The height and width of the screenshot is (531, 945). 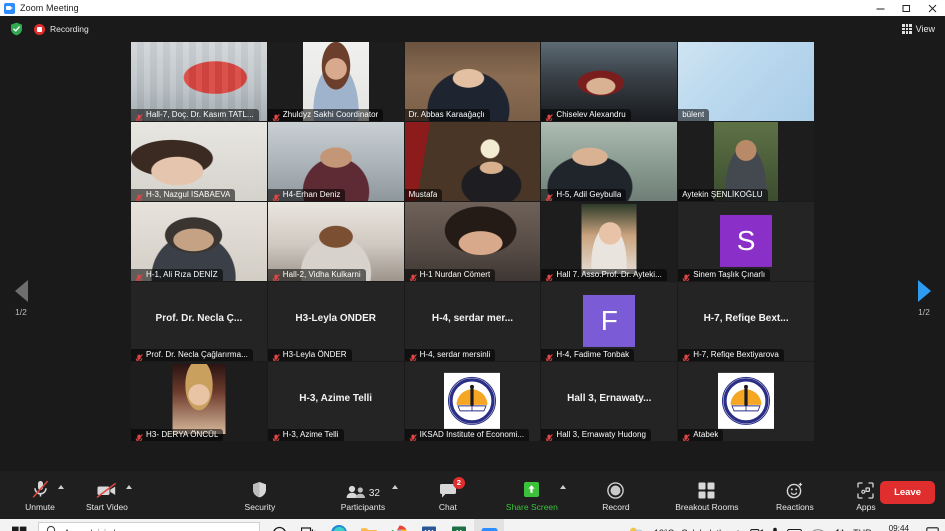 What do you see at coordinates (794, 506) in the screenshot?
I see `reactions-label: Reactions` at bounding box center [794, 506].